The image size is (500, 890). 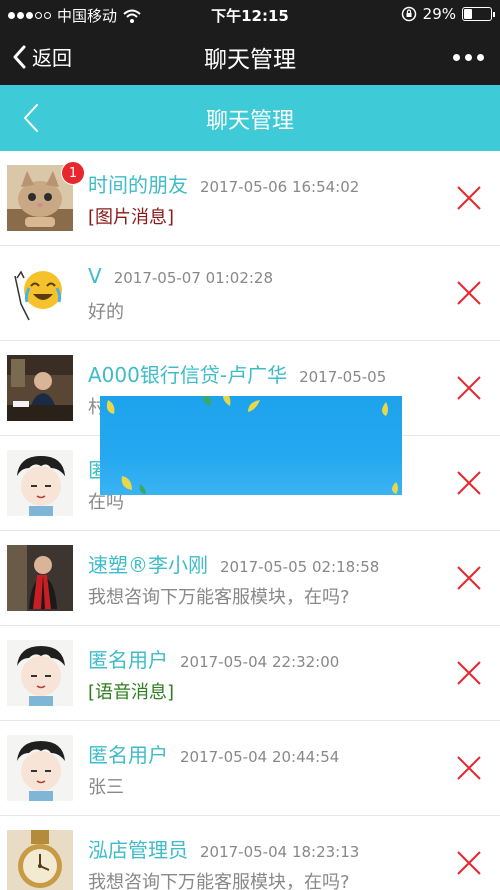 What do you see at coordinates (40, 578) in the screenshot?
I see `red-scarf-avatar` at bounding box center [40, 578].